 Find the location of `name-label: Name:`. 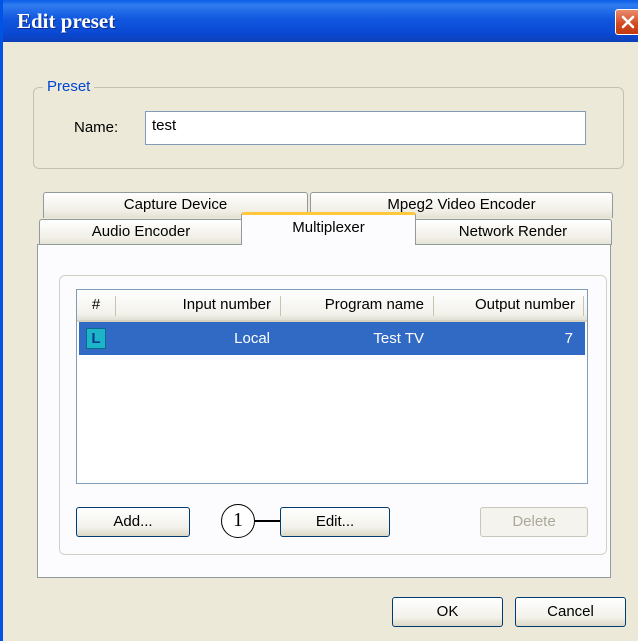

name-label: Name: is located at coordinates (96, 127).